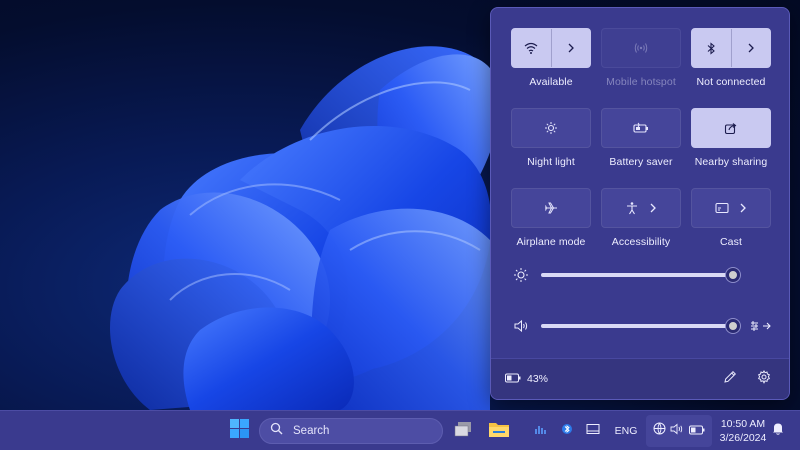 The height and width of the screenshot is (450, 800). I want to click on bluetooth-tray-button, so click(567, 430).